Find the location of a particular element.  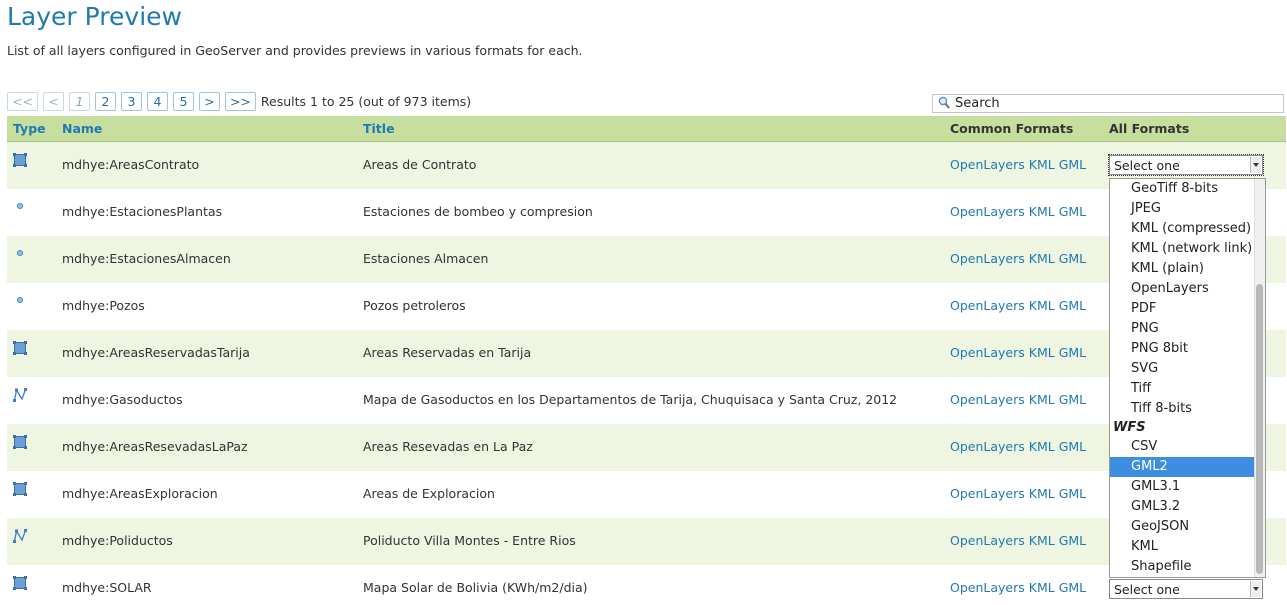

search-box is located at coordinates (1108, 103).